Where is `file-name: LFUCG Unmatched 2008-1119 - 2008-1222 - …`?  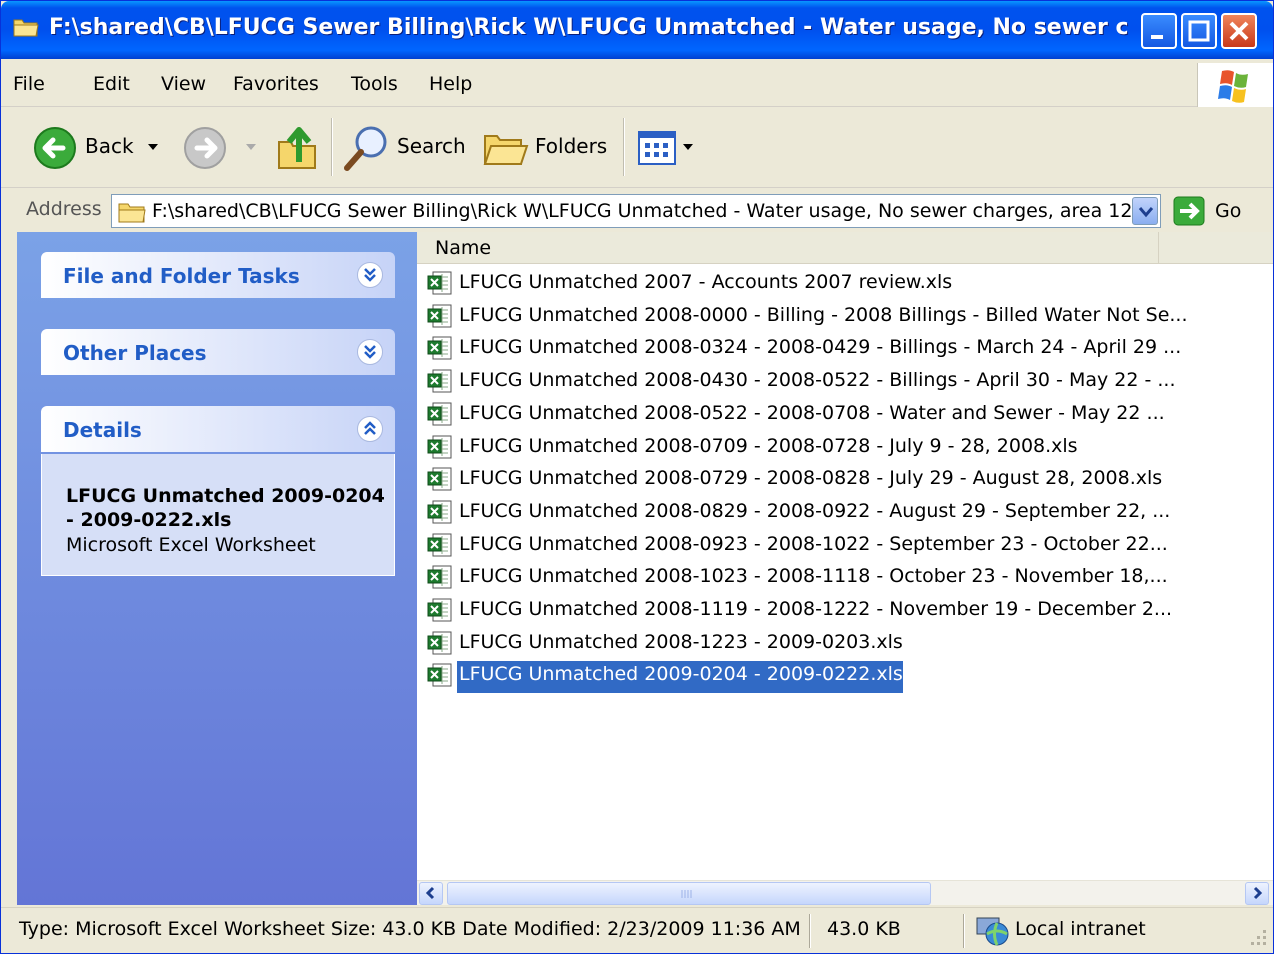 file-name: LFUCG Unmatched 2008-1119 - 2008-1222 - … is located at coordinates (816, 609).